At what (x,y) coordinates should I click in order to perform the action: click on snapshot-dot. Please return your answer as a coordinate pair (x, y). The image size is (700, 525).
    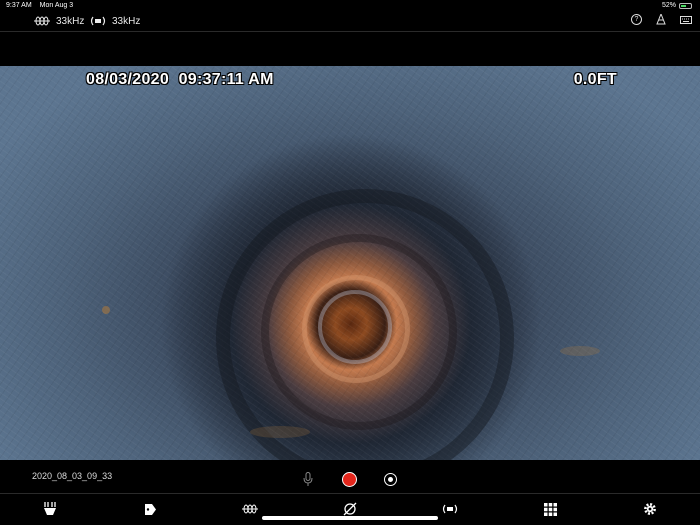
    Looking at the image, I should click on (390, 479).